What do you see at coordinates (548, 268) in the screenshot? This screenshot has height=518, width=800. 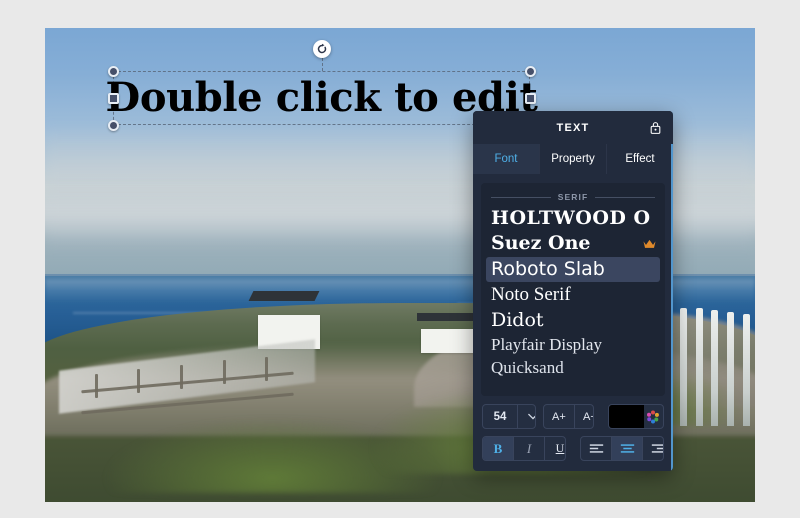 I see `font-option-label: Roboto Slab` at bounding box center [548, 268].